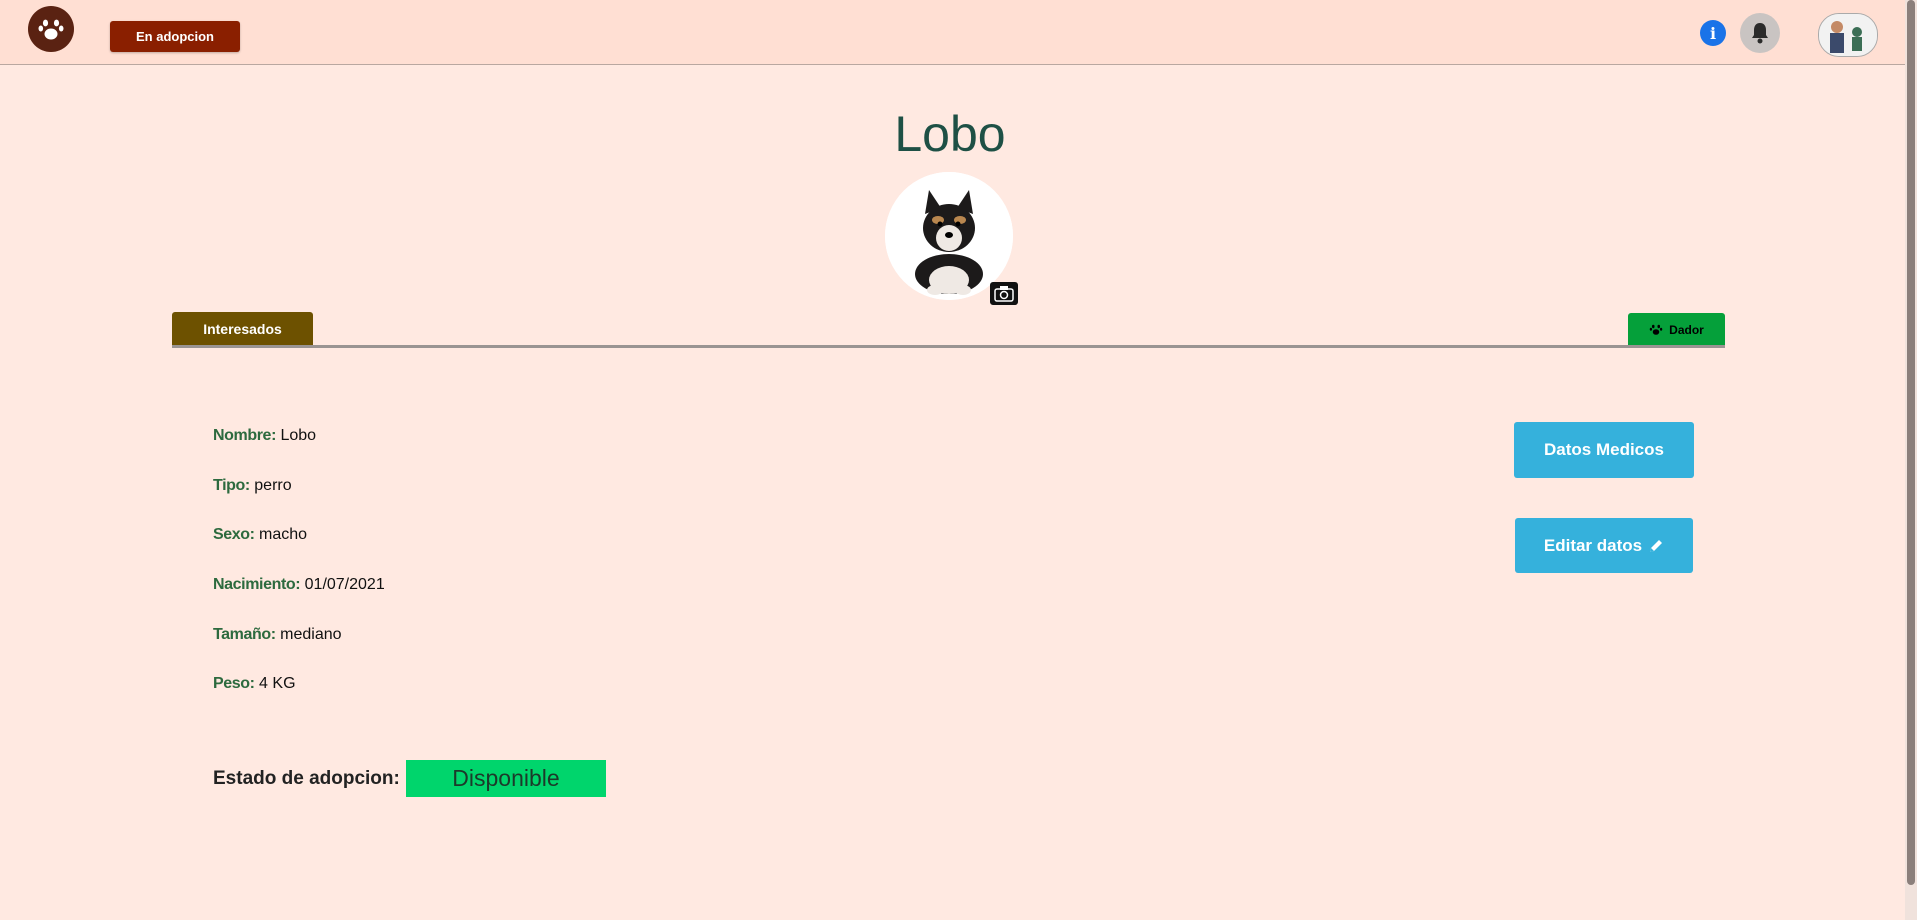  What do you see at coordinates (254, 584) in the screenshot?
I see `detail-label: Nacimiento` at bounding box center [254, 584].